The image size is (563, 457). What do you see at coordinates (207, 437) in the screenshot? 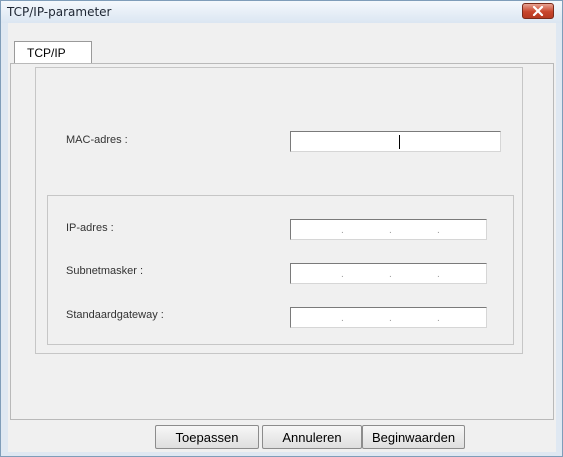
I see `apply-button: Toepassen` at bounding box center [207, 437].